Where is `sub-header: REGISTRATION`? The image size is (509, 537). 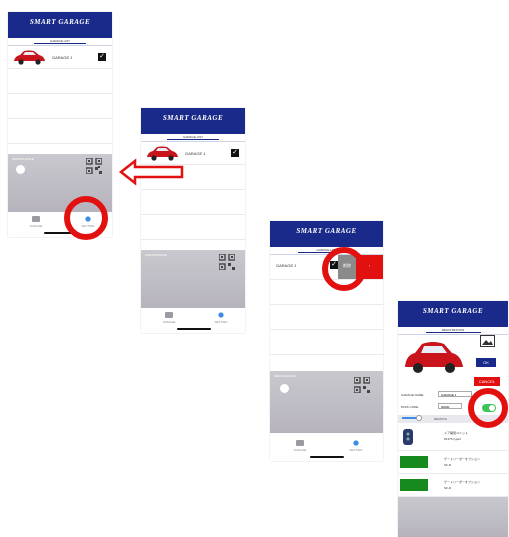 sub-header: REGISTRATION is located at coordinates (453, 331).